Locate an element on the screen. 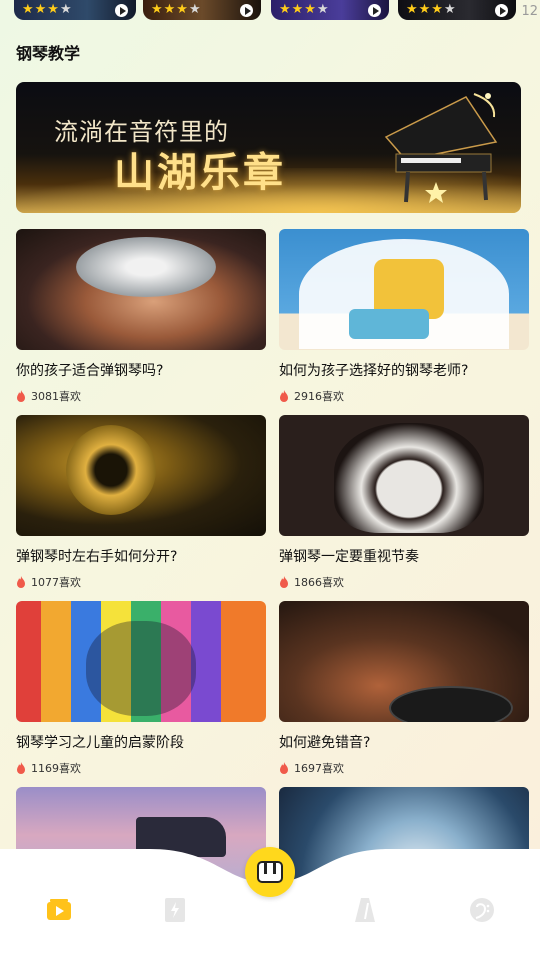 The width and height of the screenshot is (540, 960). article-card: 弹钢琴一定要重视节奏 1866喜欢 is located at coordinates (404, 502).